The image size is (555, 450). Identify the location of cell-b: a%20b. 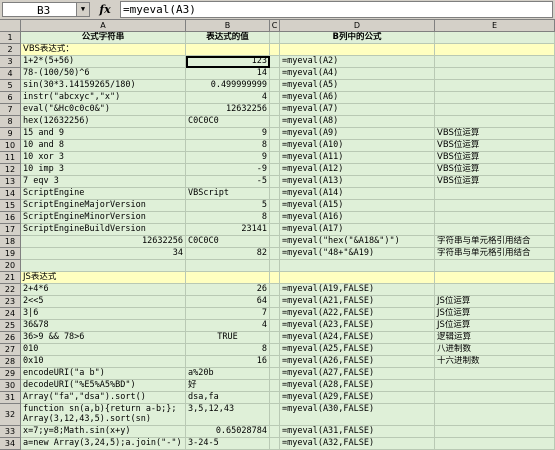
(228, 374).